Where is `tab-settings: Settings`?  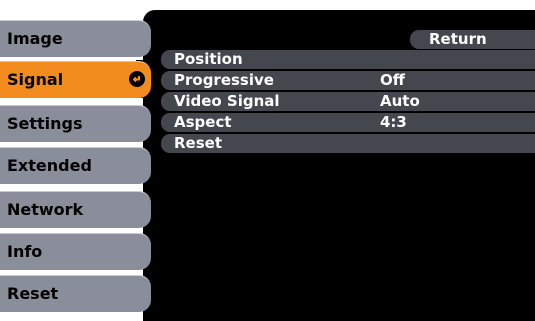 tab-settings: Settings is located at coordinates (75, 123).